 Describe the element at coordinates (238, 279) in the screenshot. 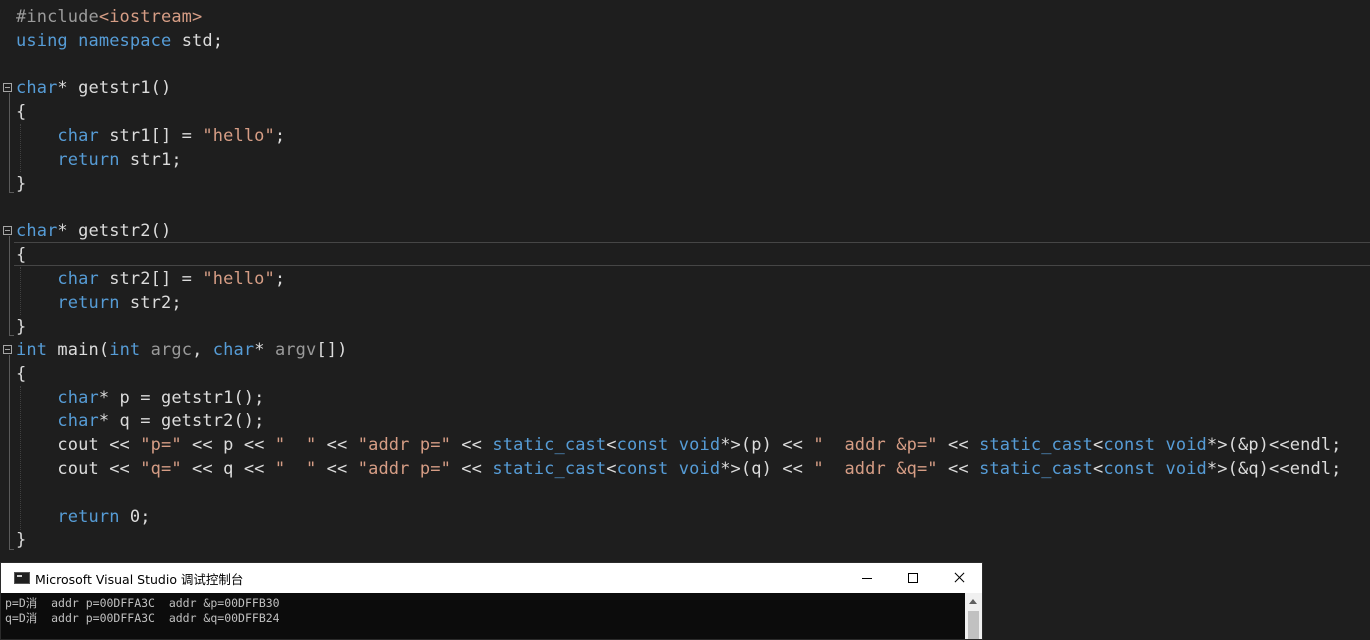

I see `string-literal: "hello"` at that location.